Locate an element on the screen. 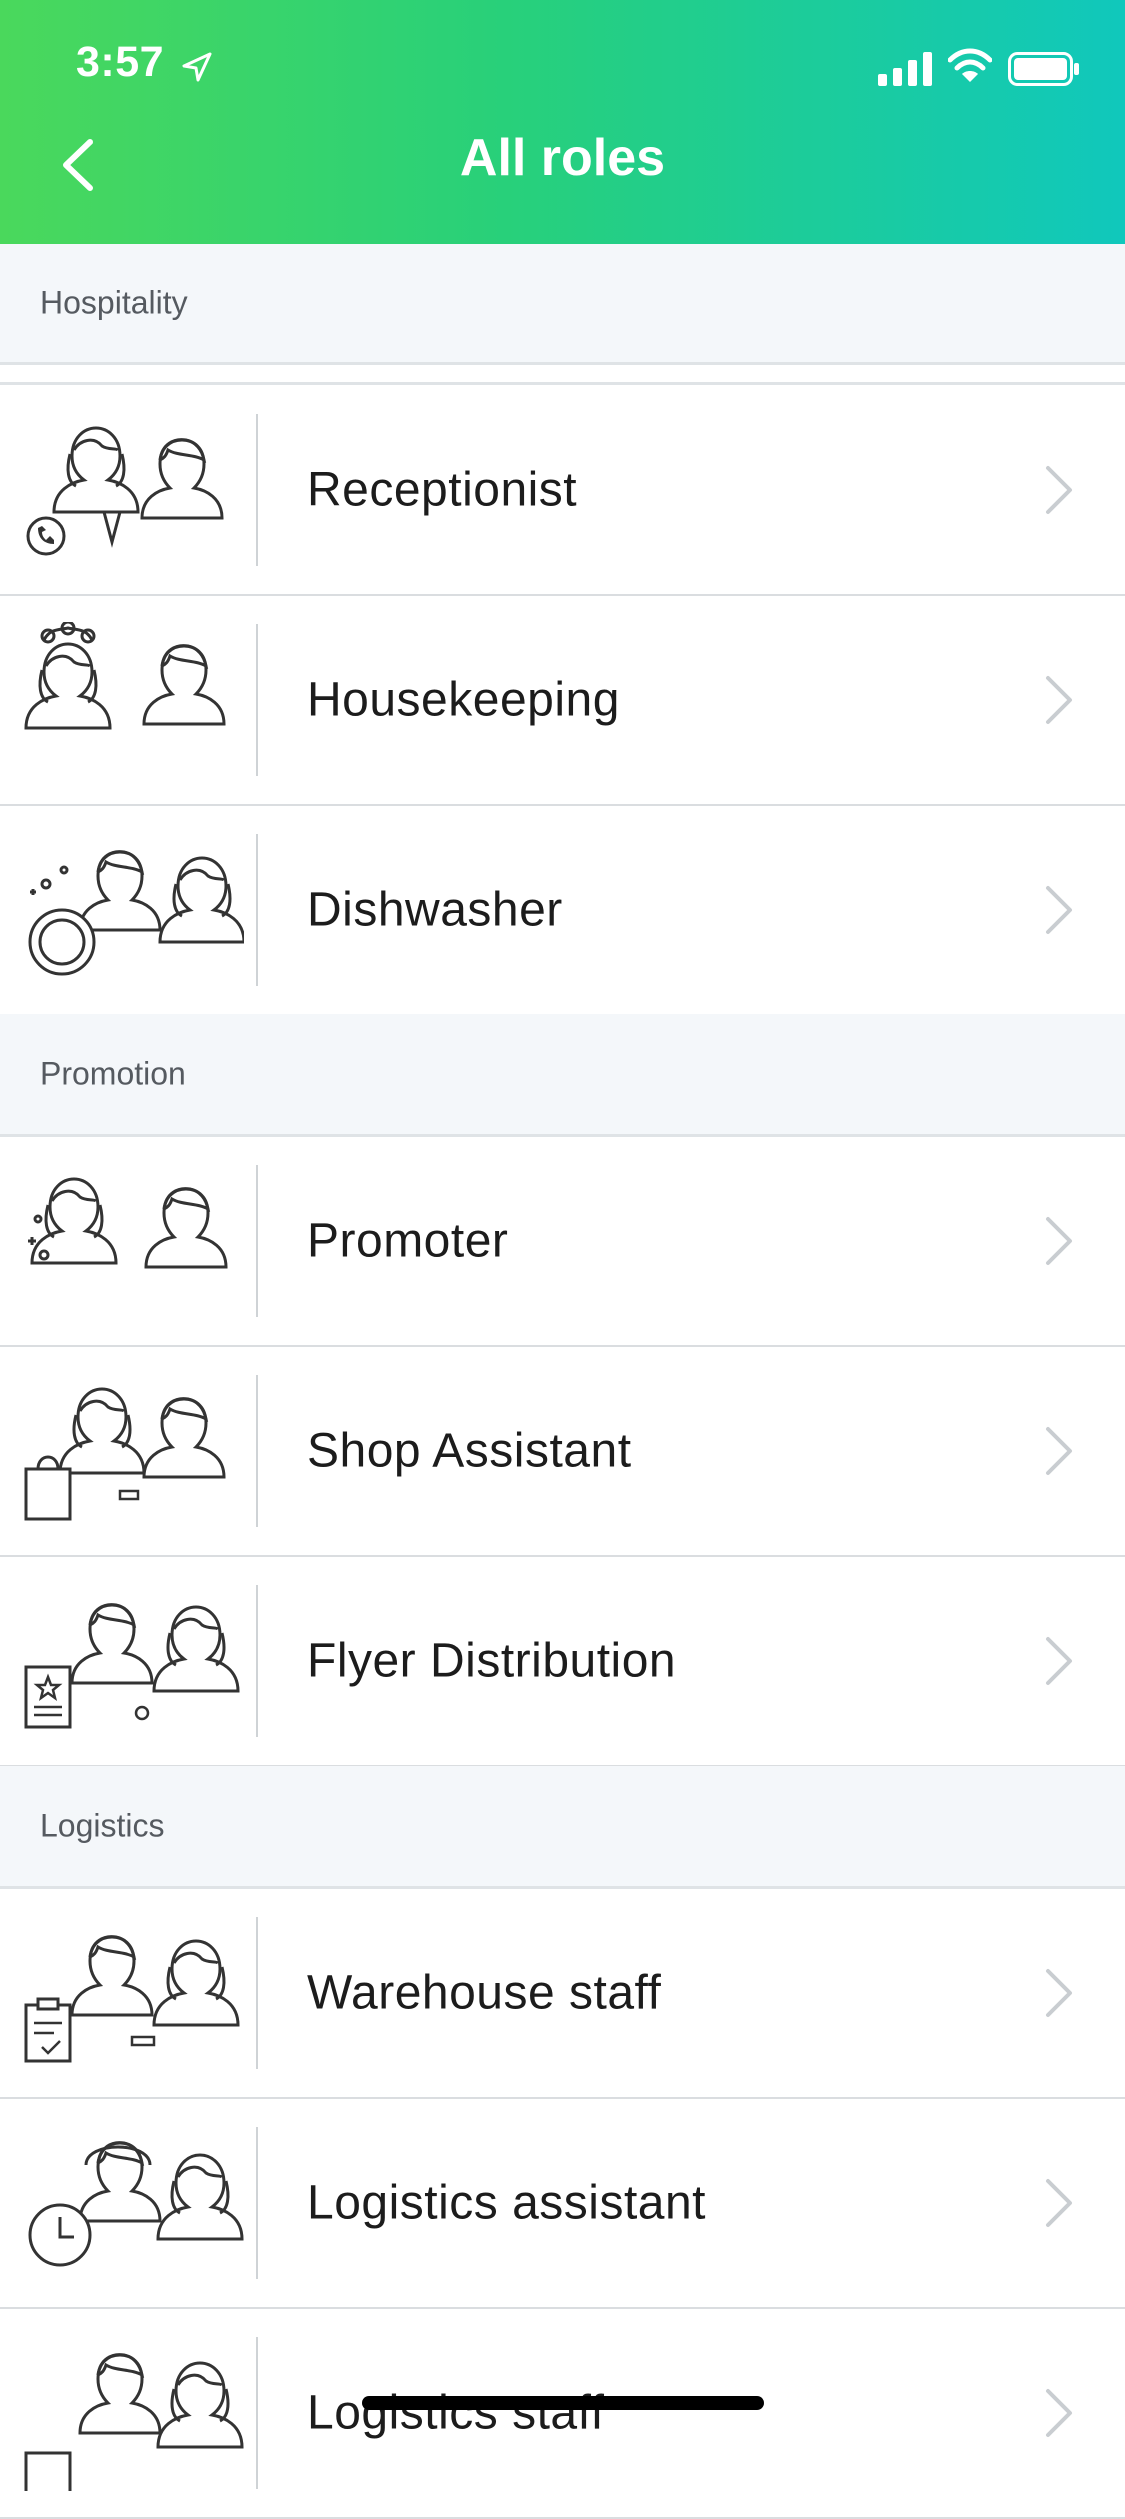 This screenshot has width=1125, height=2519. role-row-dishwasher: Dishwasher is located at coordinates (562, 911).